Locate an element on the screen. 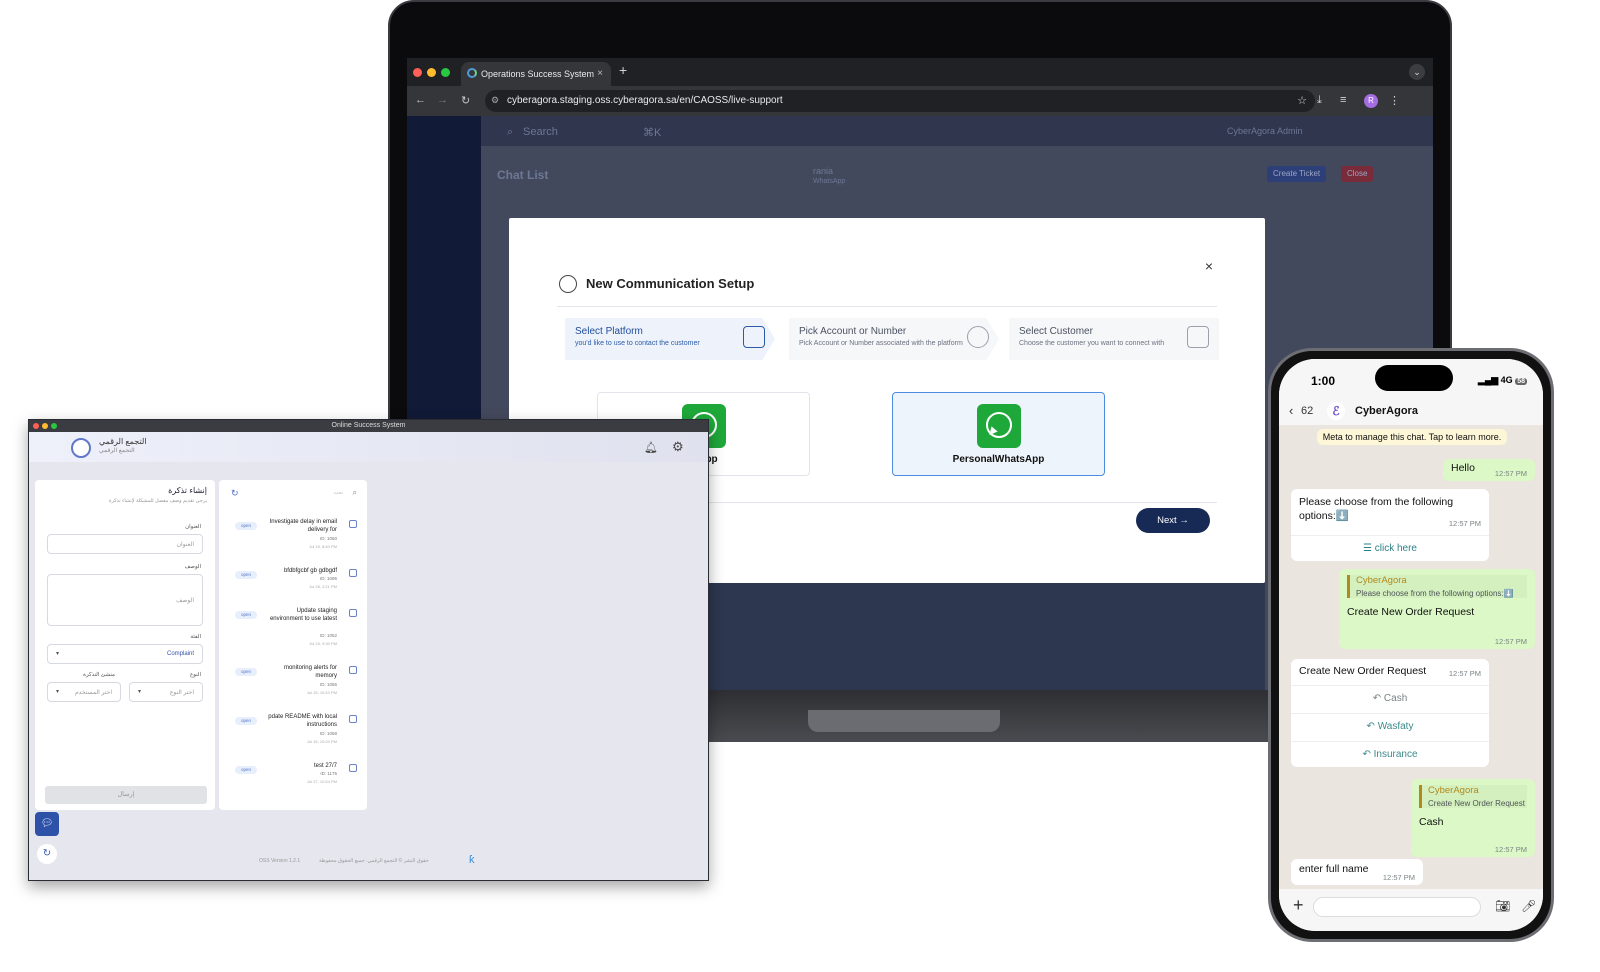 The width and height of the screenshot is (1600, 972). type-select: ▾ اختر النوع is located at coordinates (166, 692).